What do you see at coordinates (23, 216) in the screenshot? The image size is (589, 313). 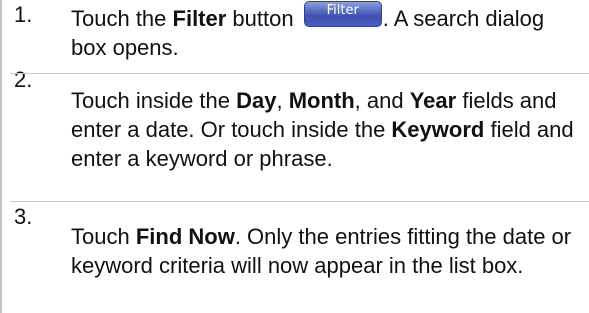 I see `step-number: 3.` at bounding box center [23, 216].